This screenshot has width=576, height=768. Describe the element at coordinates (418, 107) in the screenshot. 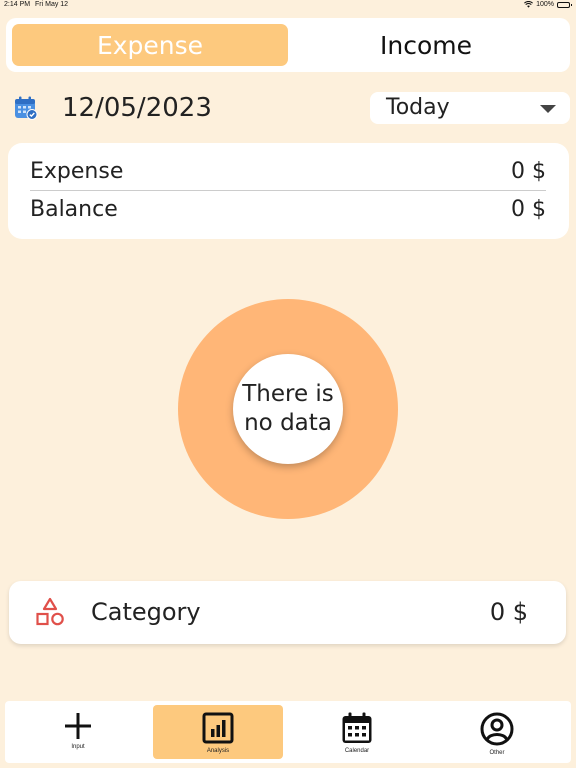

I see `period-label: Today` at that location.